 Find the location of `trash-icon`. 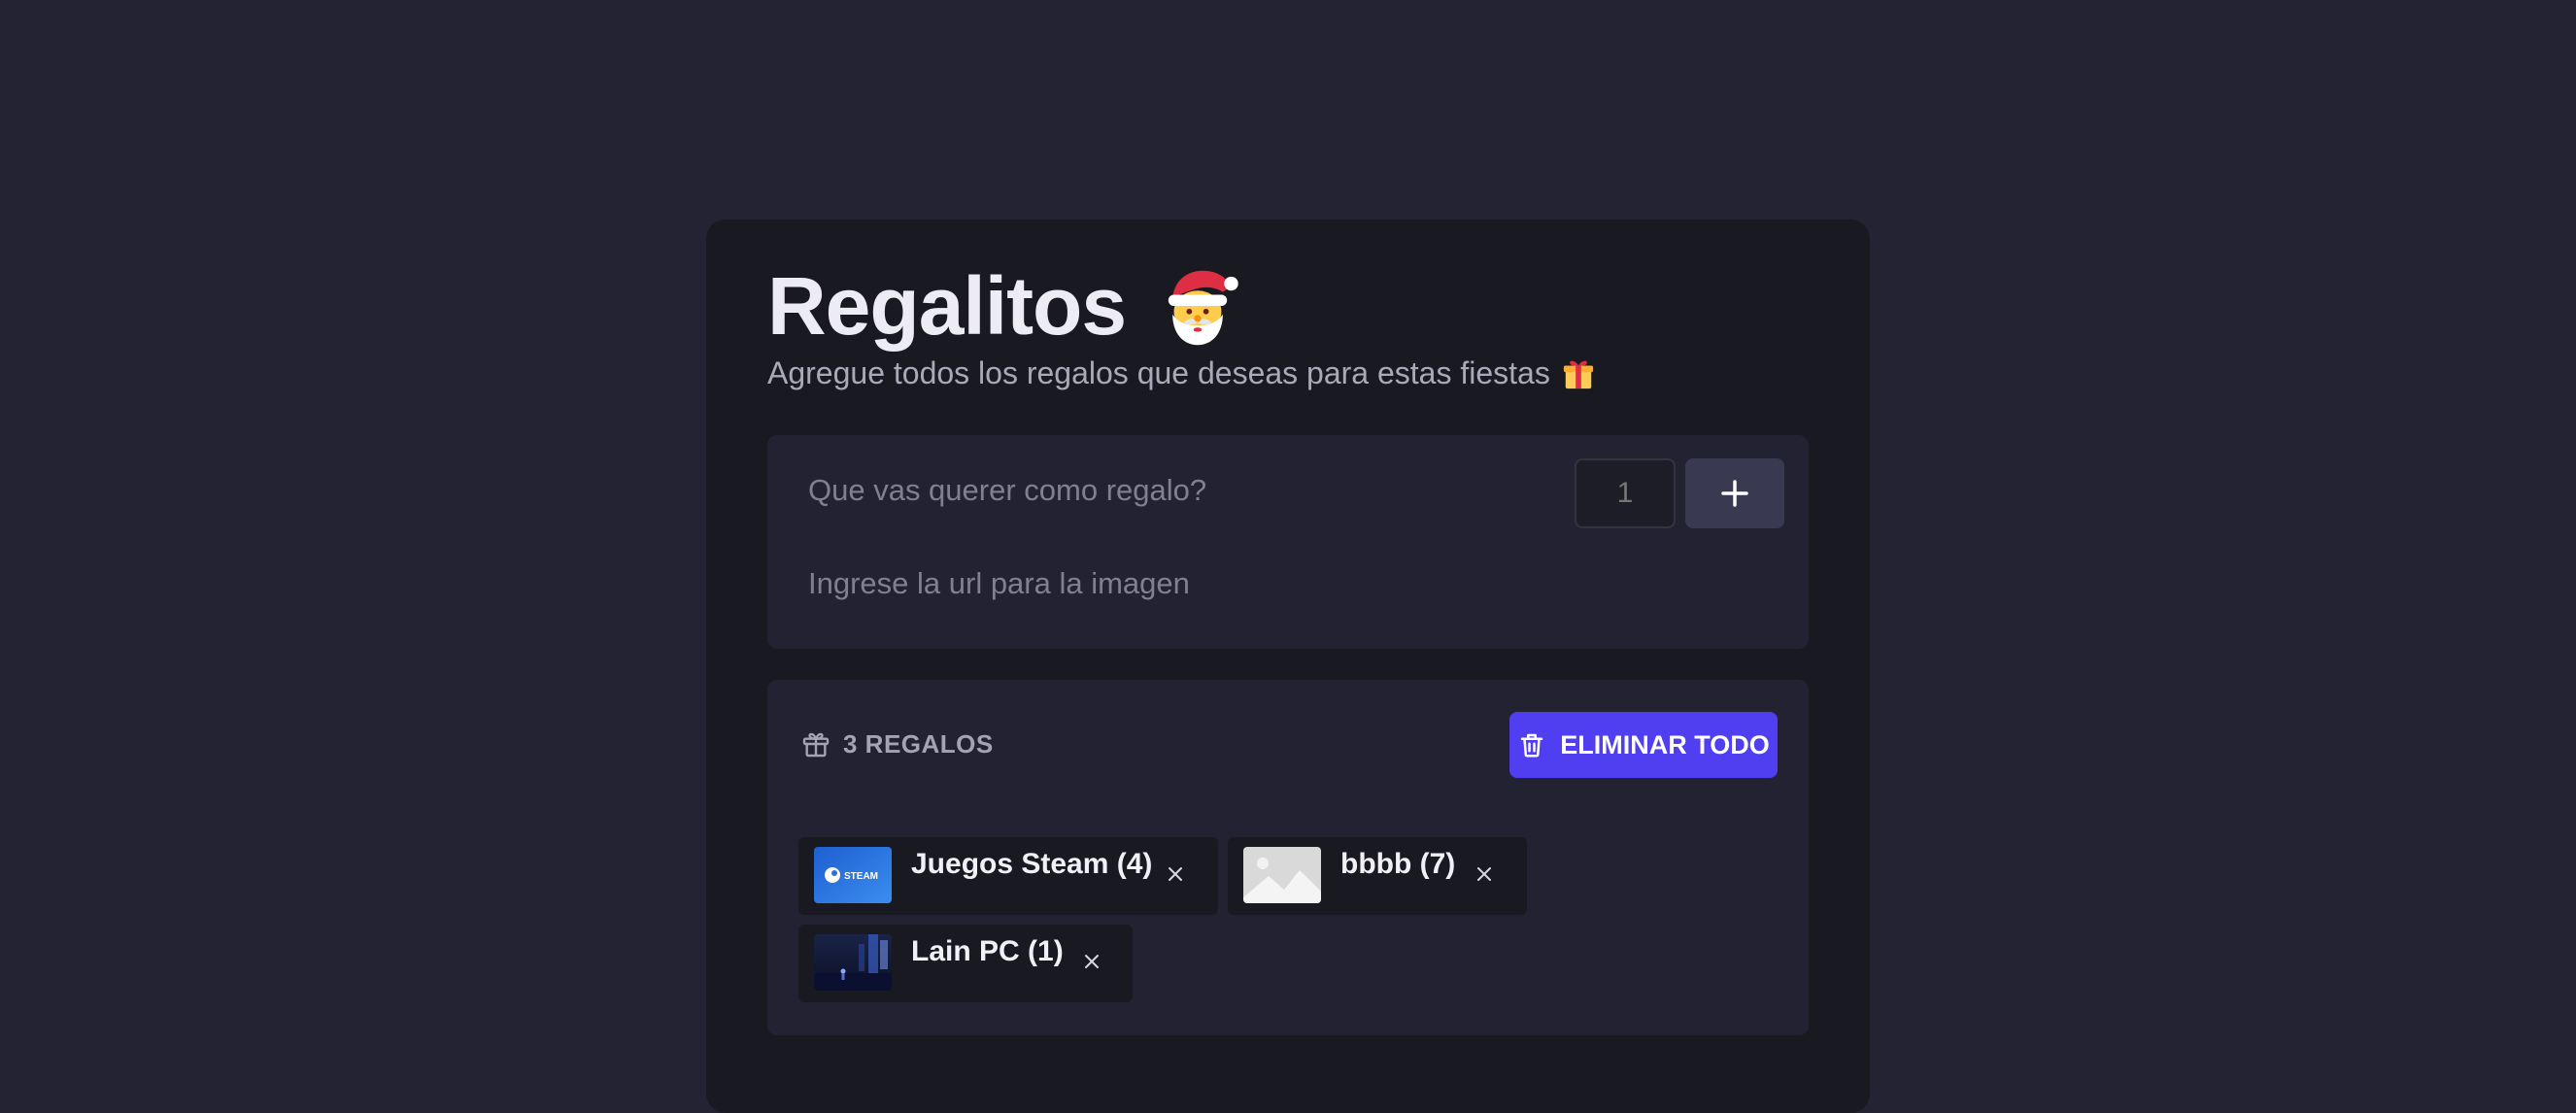

trash-icon is located at coordinates (1532, 745).